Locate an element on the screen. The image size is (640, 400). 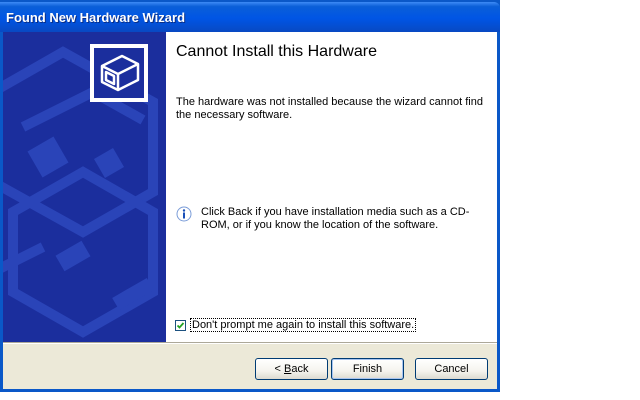
window-title: Found New Hardware Wizard is located at coordinates (96, 17).